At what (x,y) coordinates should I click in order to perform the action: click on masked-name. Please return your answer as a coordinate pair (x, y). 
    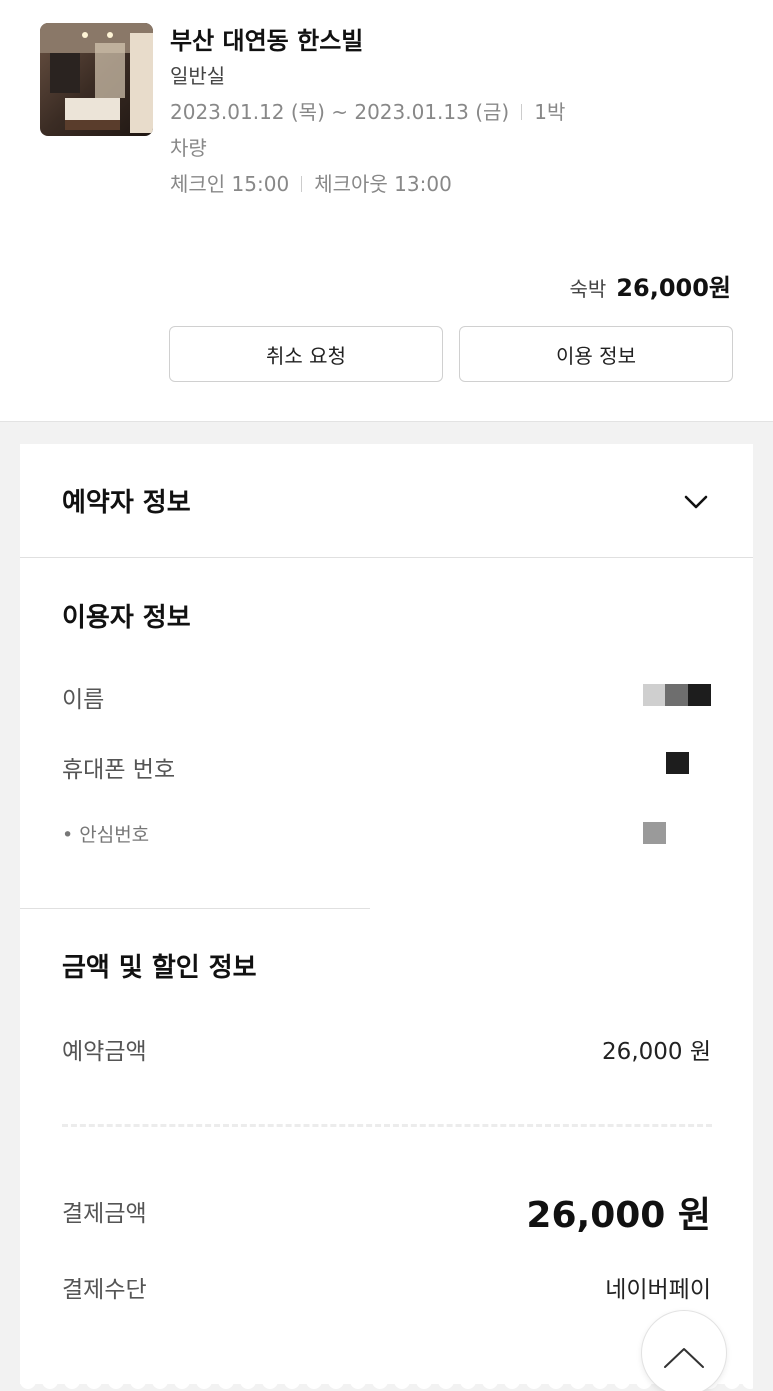
    Looking at the image, I should click on (677, 695).